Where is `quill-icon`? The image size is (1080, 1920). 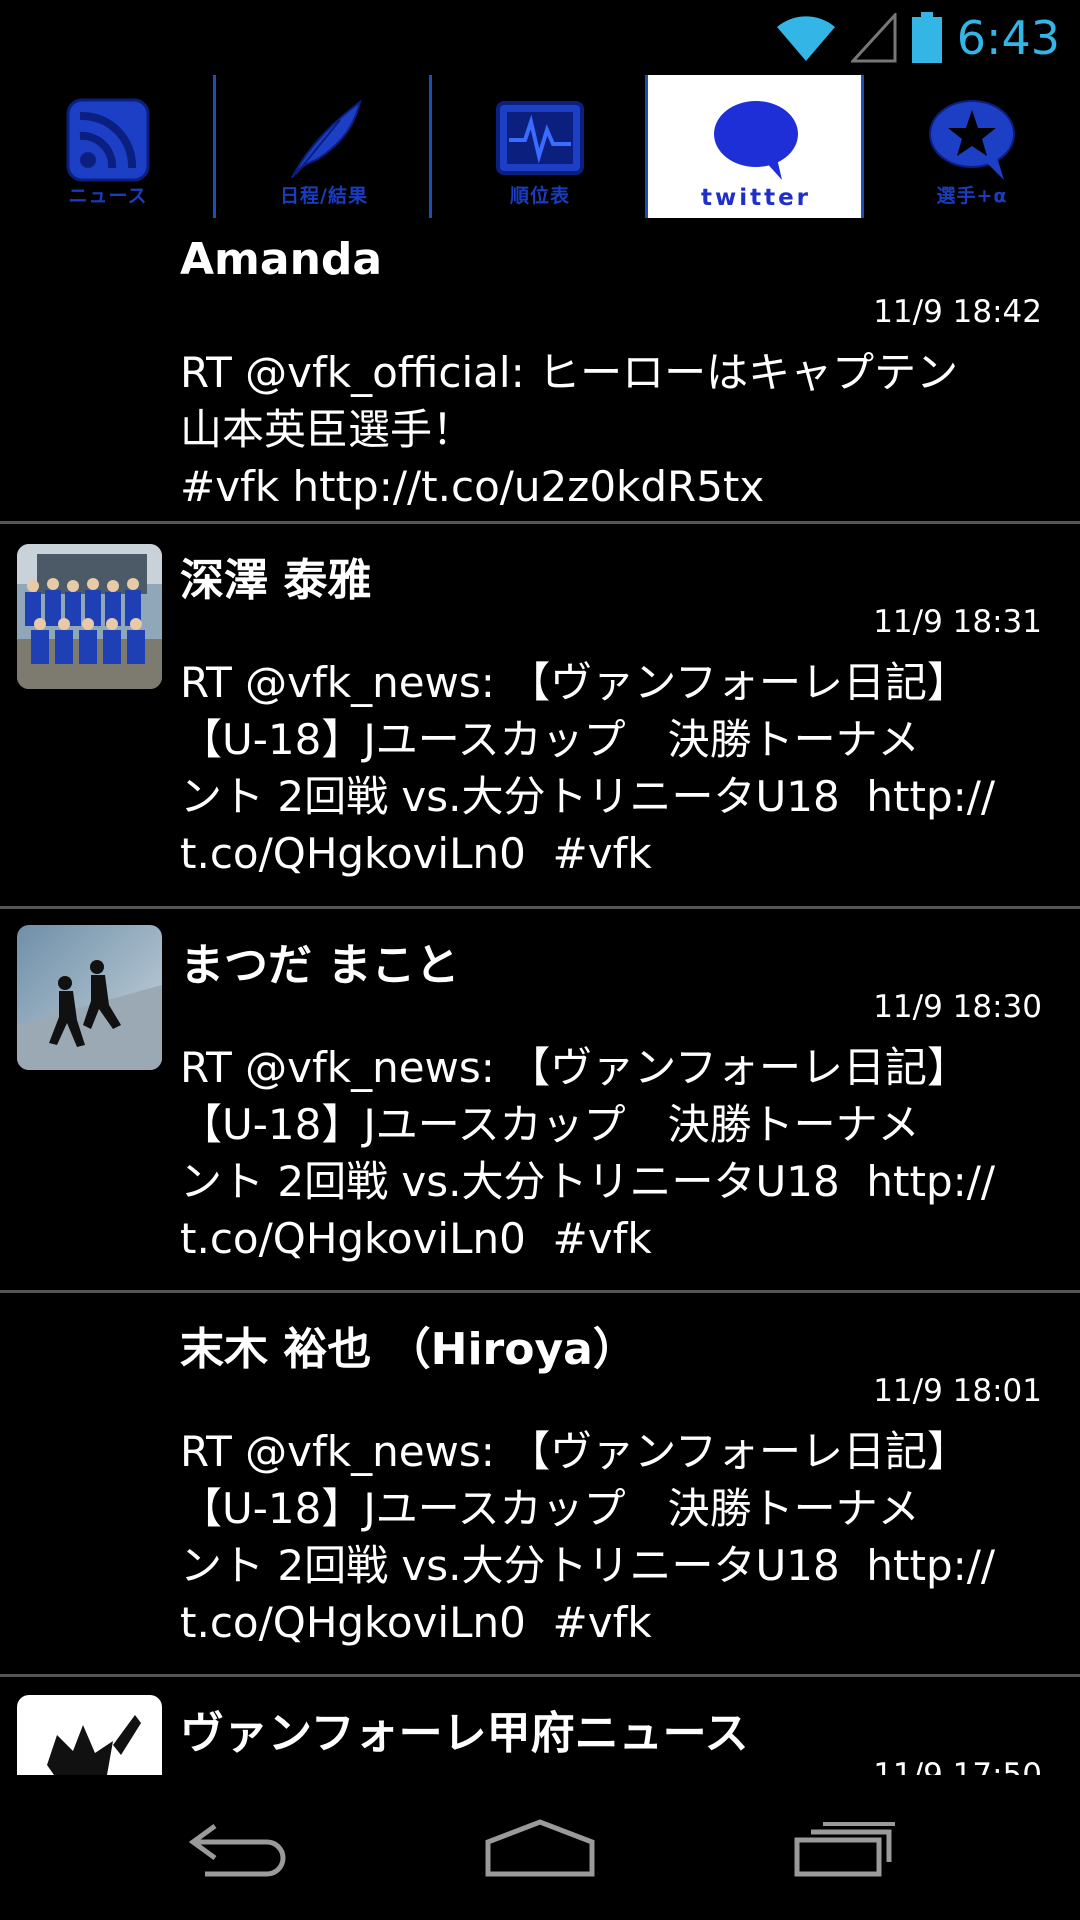
quill-icon is located at coordinates (324, 140).